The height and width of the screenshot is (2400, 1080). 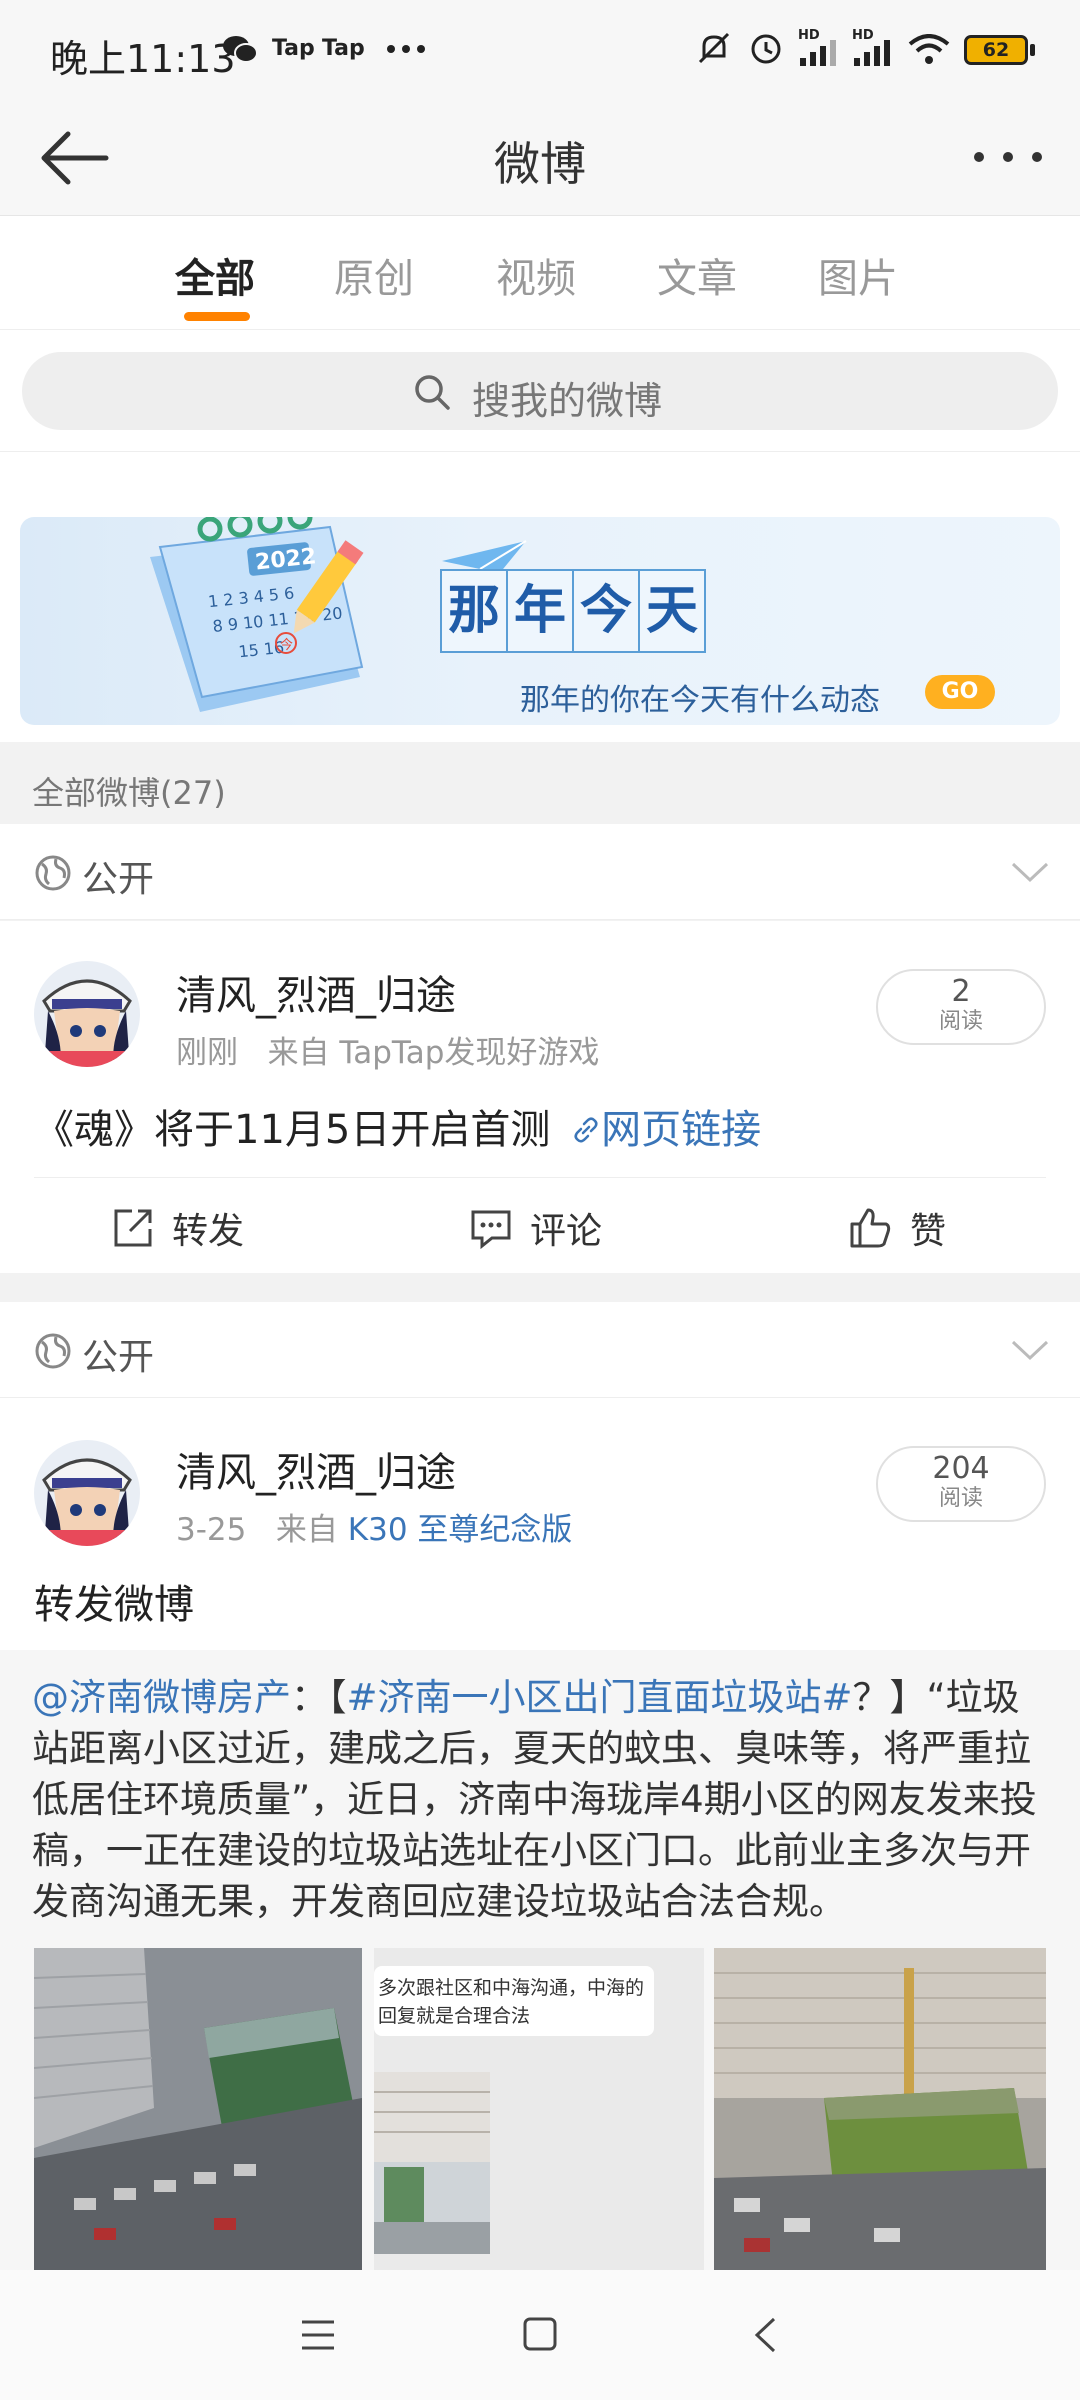 What do you see at coordinates (511, 1988) in the screenshot?
I see `image-caption-line: 多次跟社区和中海沟通，中海的` at bounding box center [511, 1988].